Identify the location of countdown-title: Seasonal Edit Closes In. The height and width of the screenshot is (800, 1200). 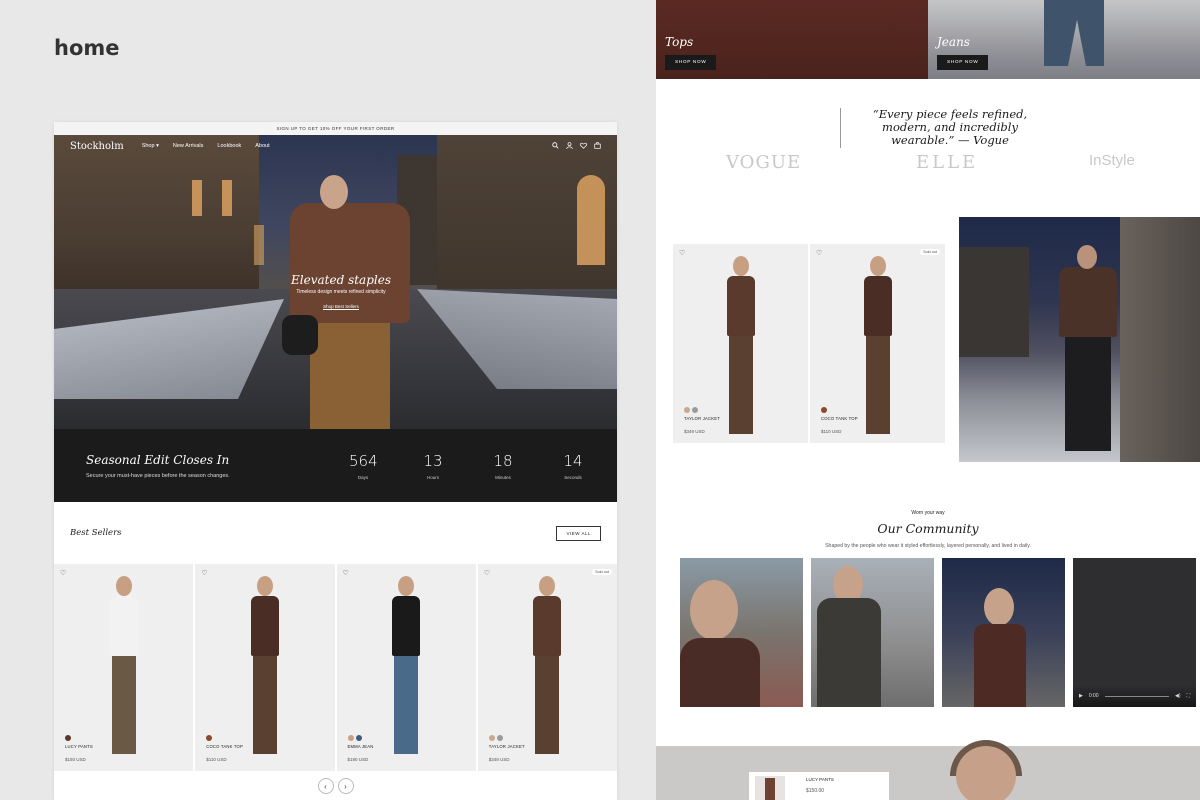
(158, 459).